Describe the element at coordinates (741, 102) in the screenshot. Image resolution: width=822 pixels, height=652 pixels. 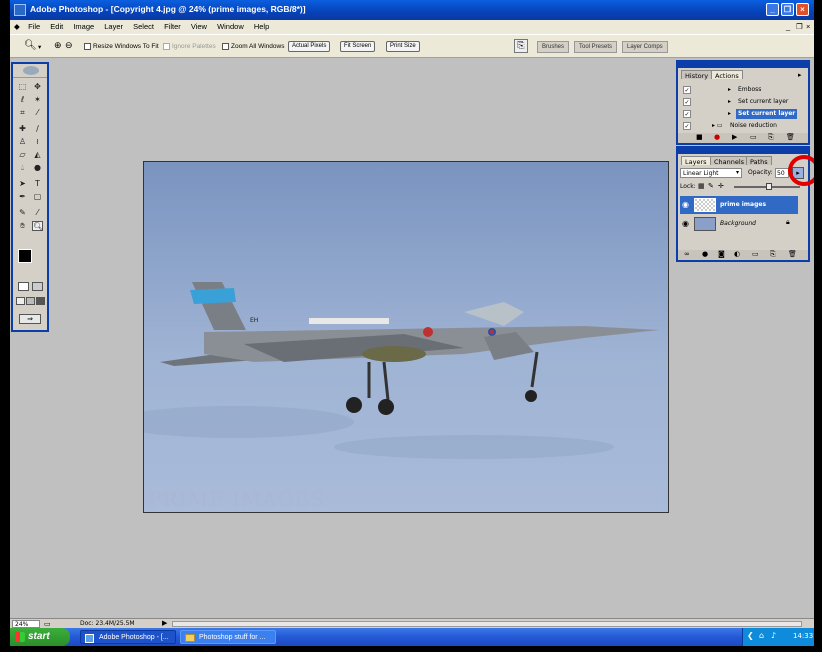
I see `action-row: ✓ ▸ Set current layer` at that location.